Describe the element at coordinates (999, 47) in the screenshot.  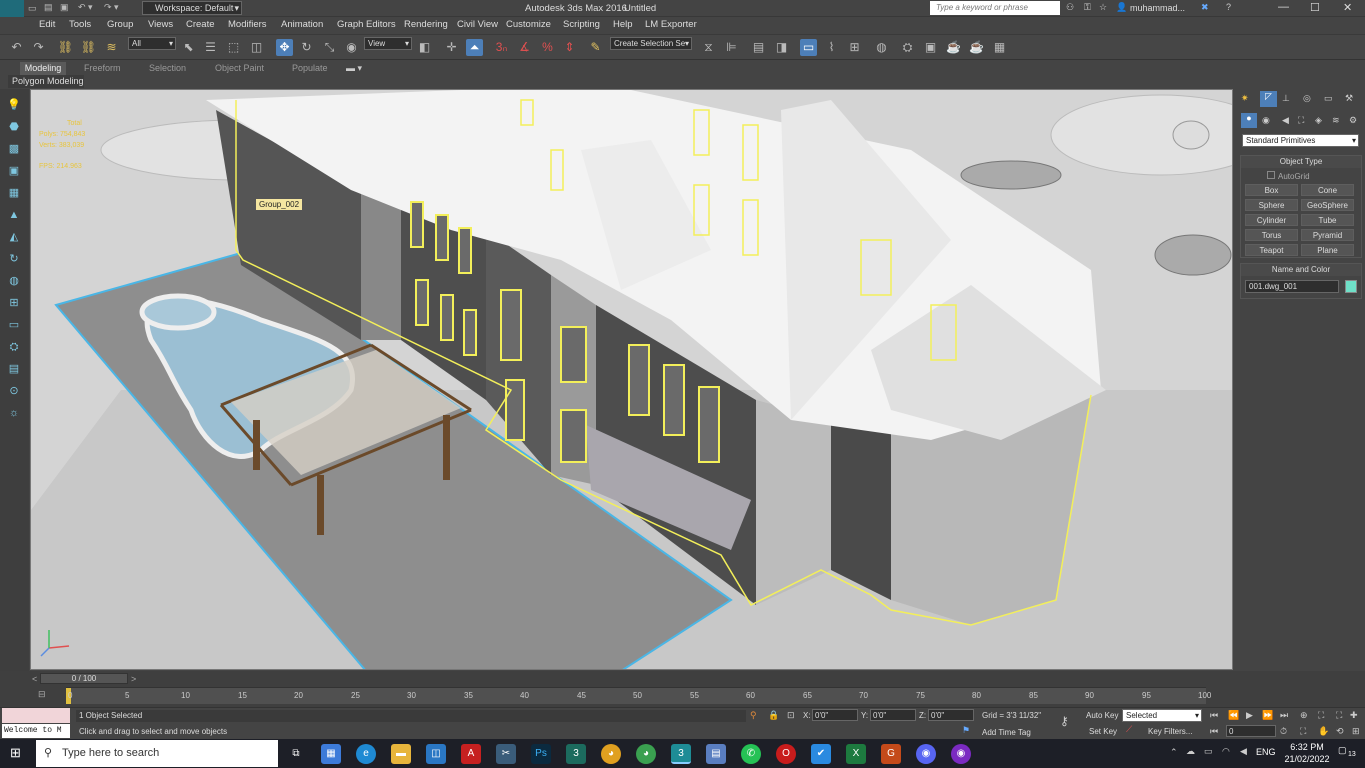
I see `render-online-icon: ▦` at that location.